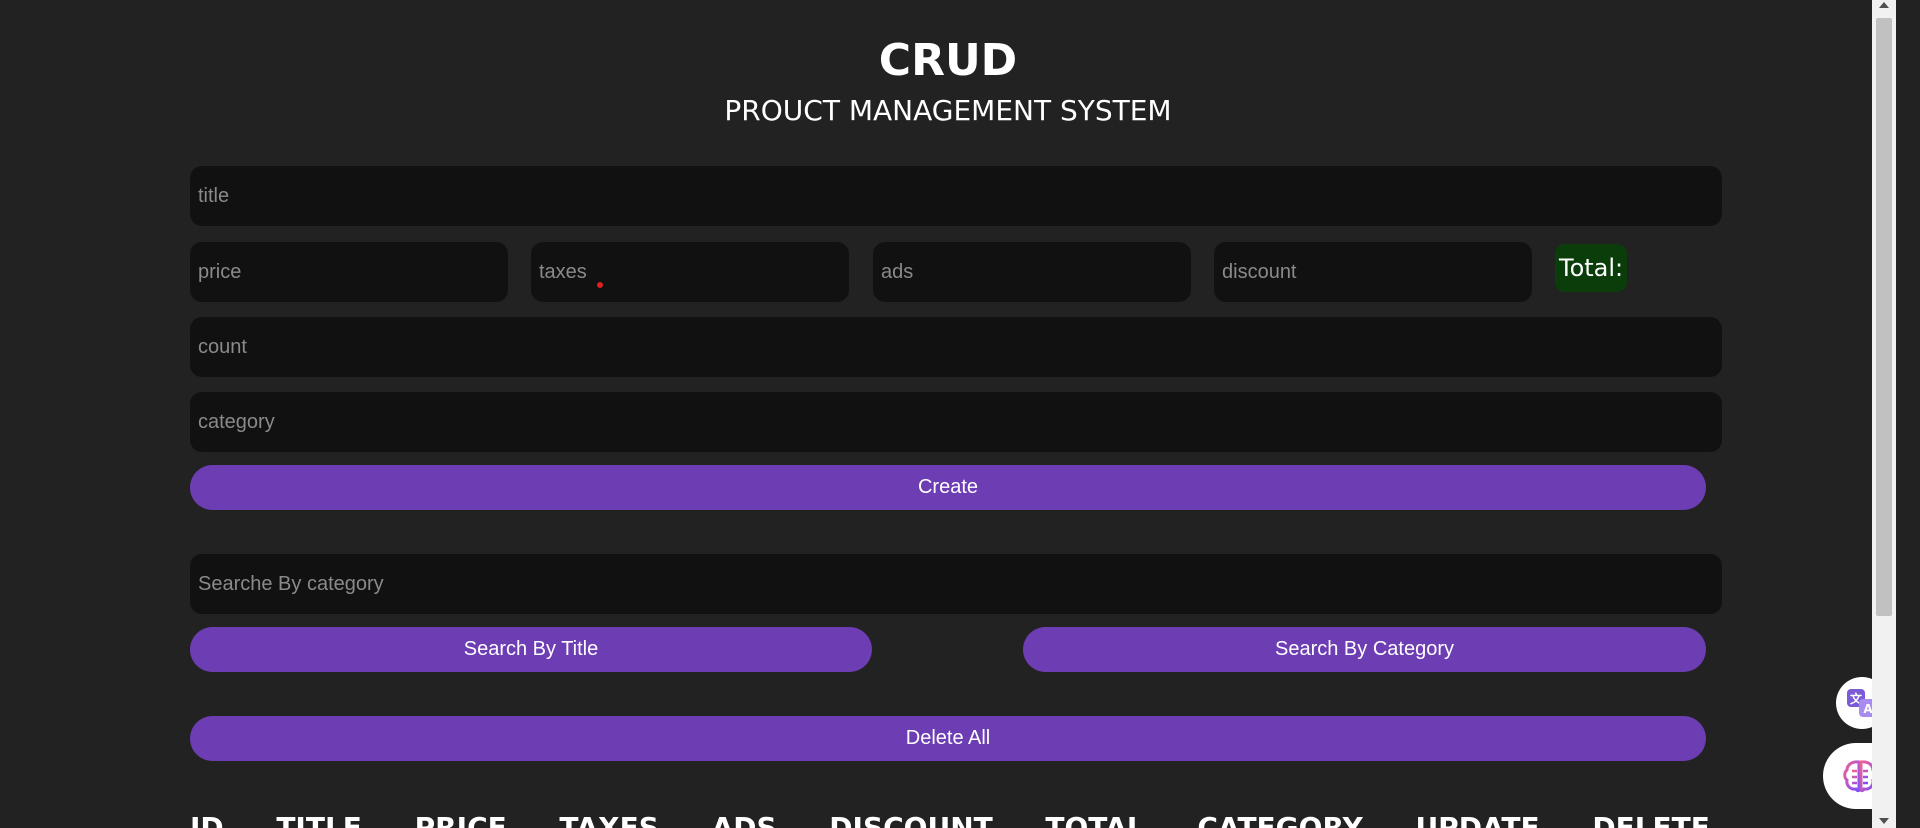 Image resolution: width=1920 pixels, height=828 pixels. Describe the element at coordinates (1373, 272) in the screenshot. I see `discount-input` at that location.